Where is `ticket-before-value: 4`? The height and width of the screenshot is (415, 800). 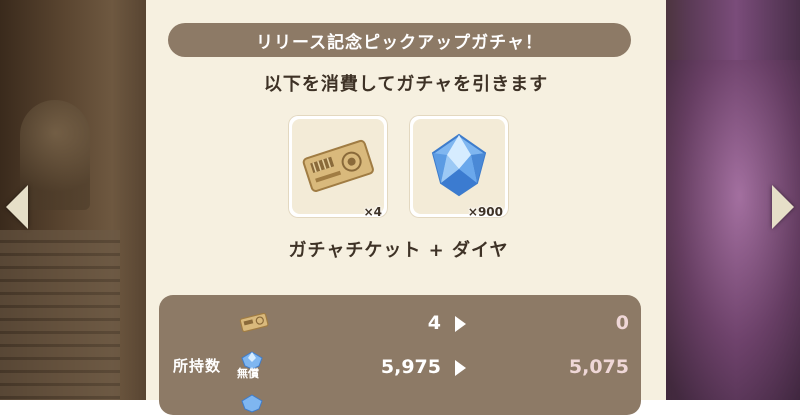 ticket-before-value: 4 is located at coordinates (434, 323).